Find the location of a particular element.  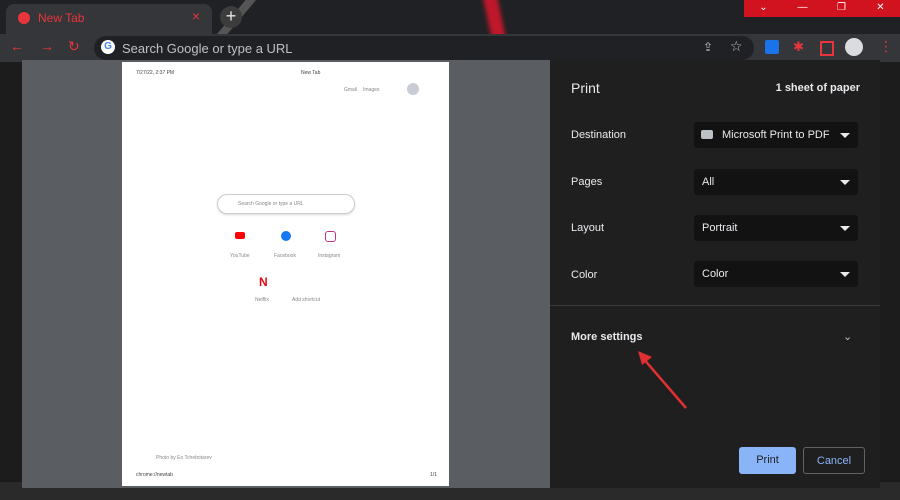

shortcut-add-label: Add shortcut is located at coordinates (306, 300).